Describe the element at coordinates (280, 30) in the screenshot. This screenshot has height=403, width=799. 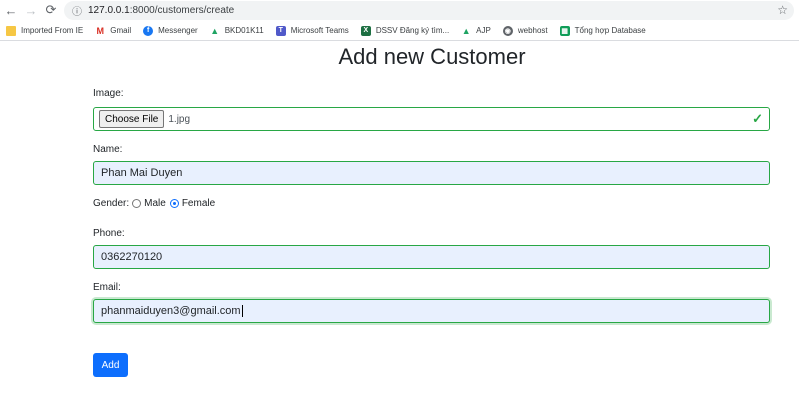
I see `teams-icon: T` at that location.